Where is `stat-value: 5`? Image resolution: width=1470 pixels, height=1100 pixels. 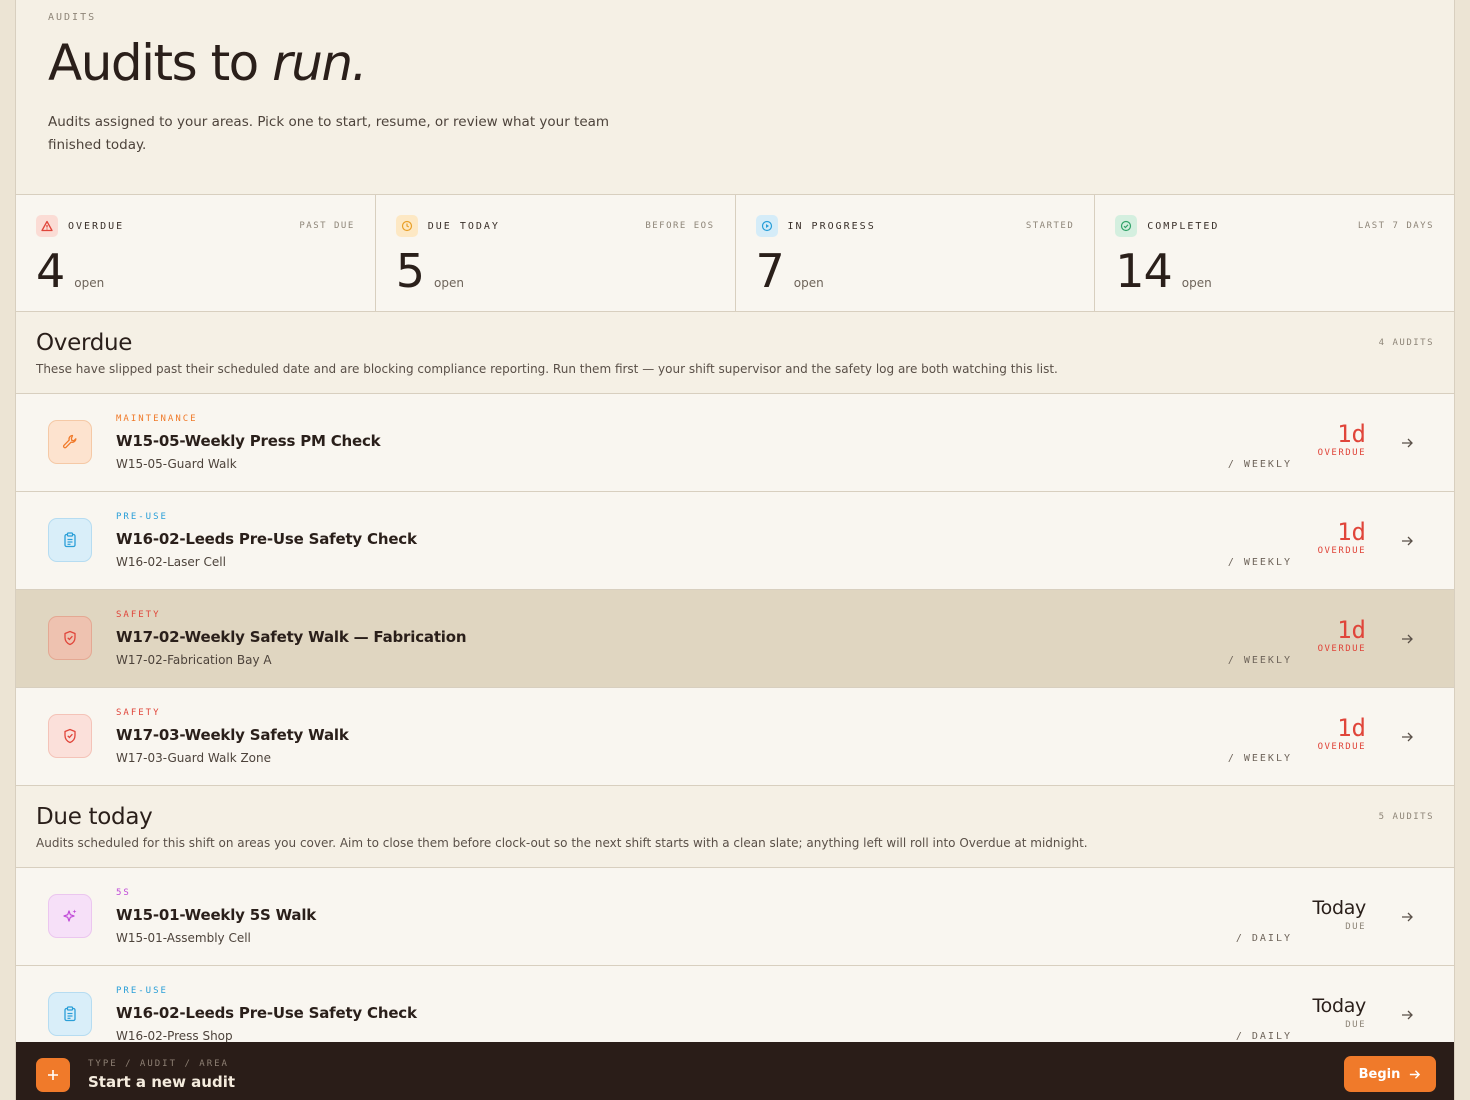
stat-value: 5 is located at coordinates (410, 271).